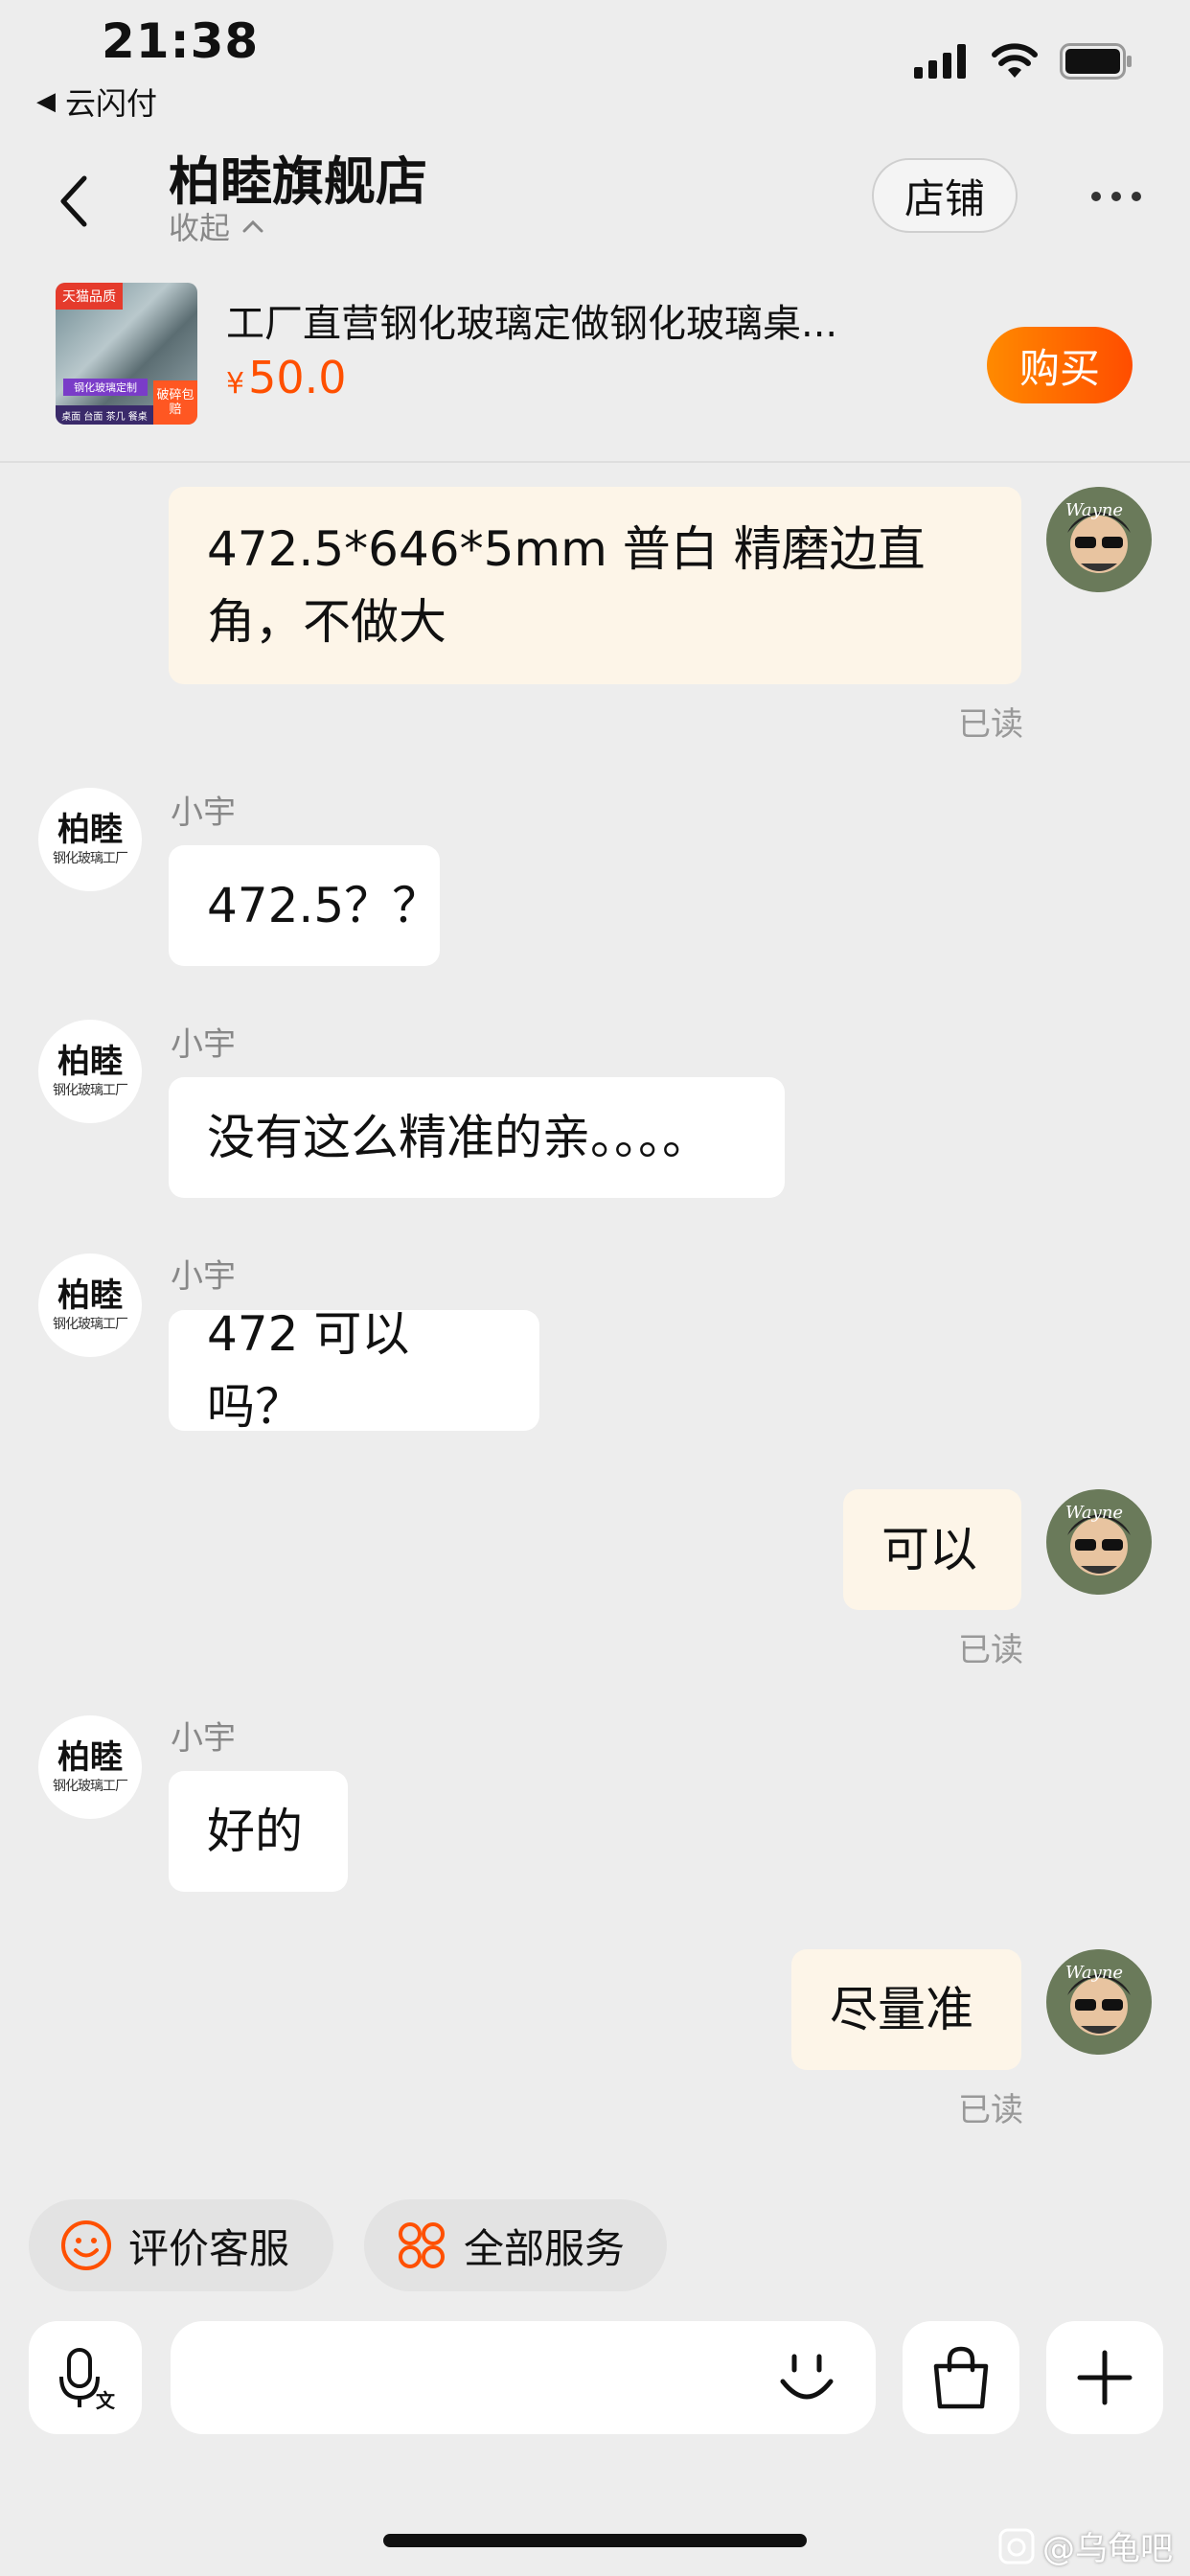  I want to click on wifi-icon, so click(1015, 60).